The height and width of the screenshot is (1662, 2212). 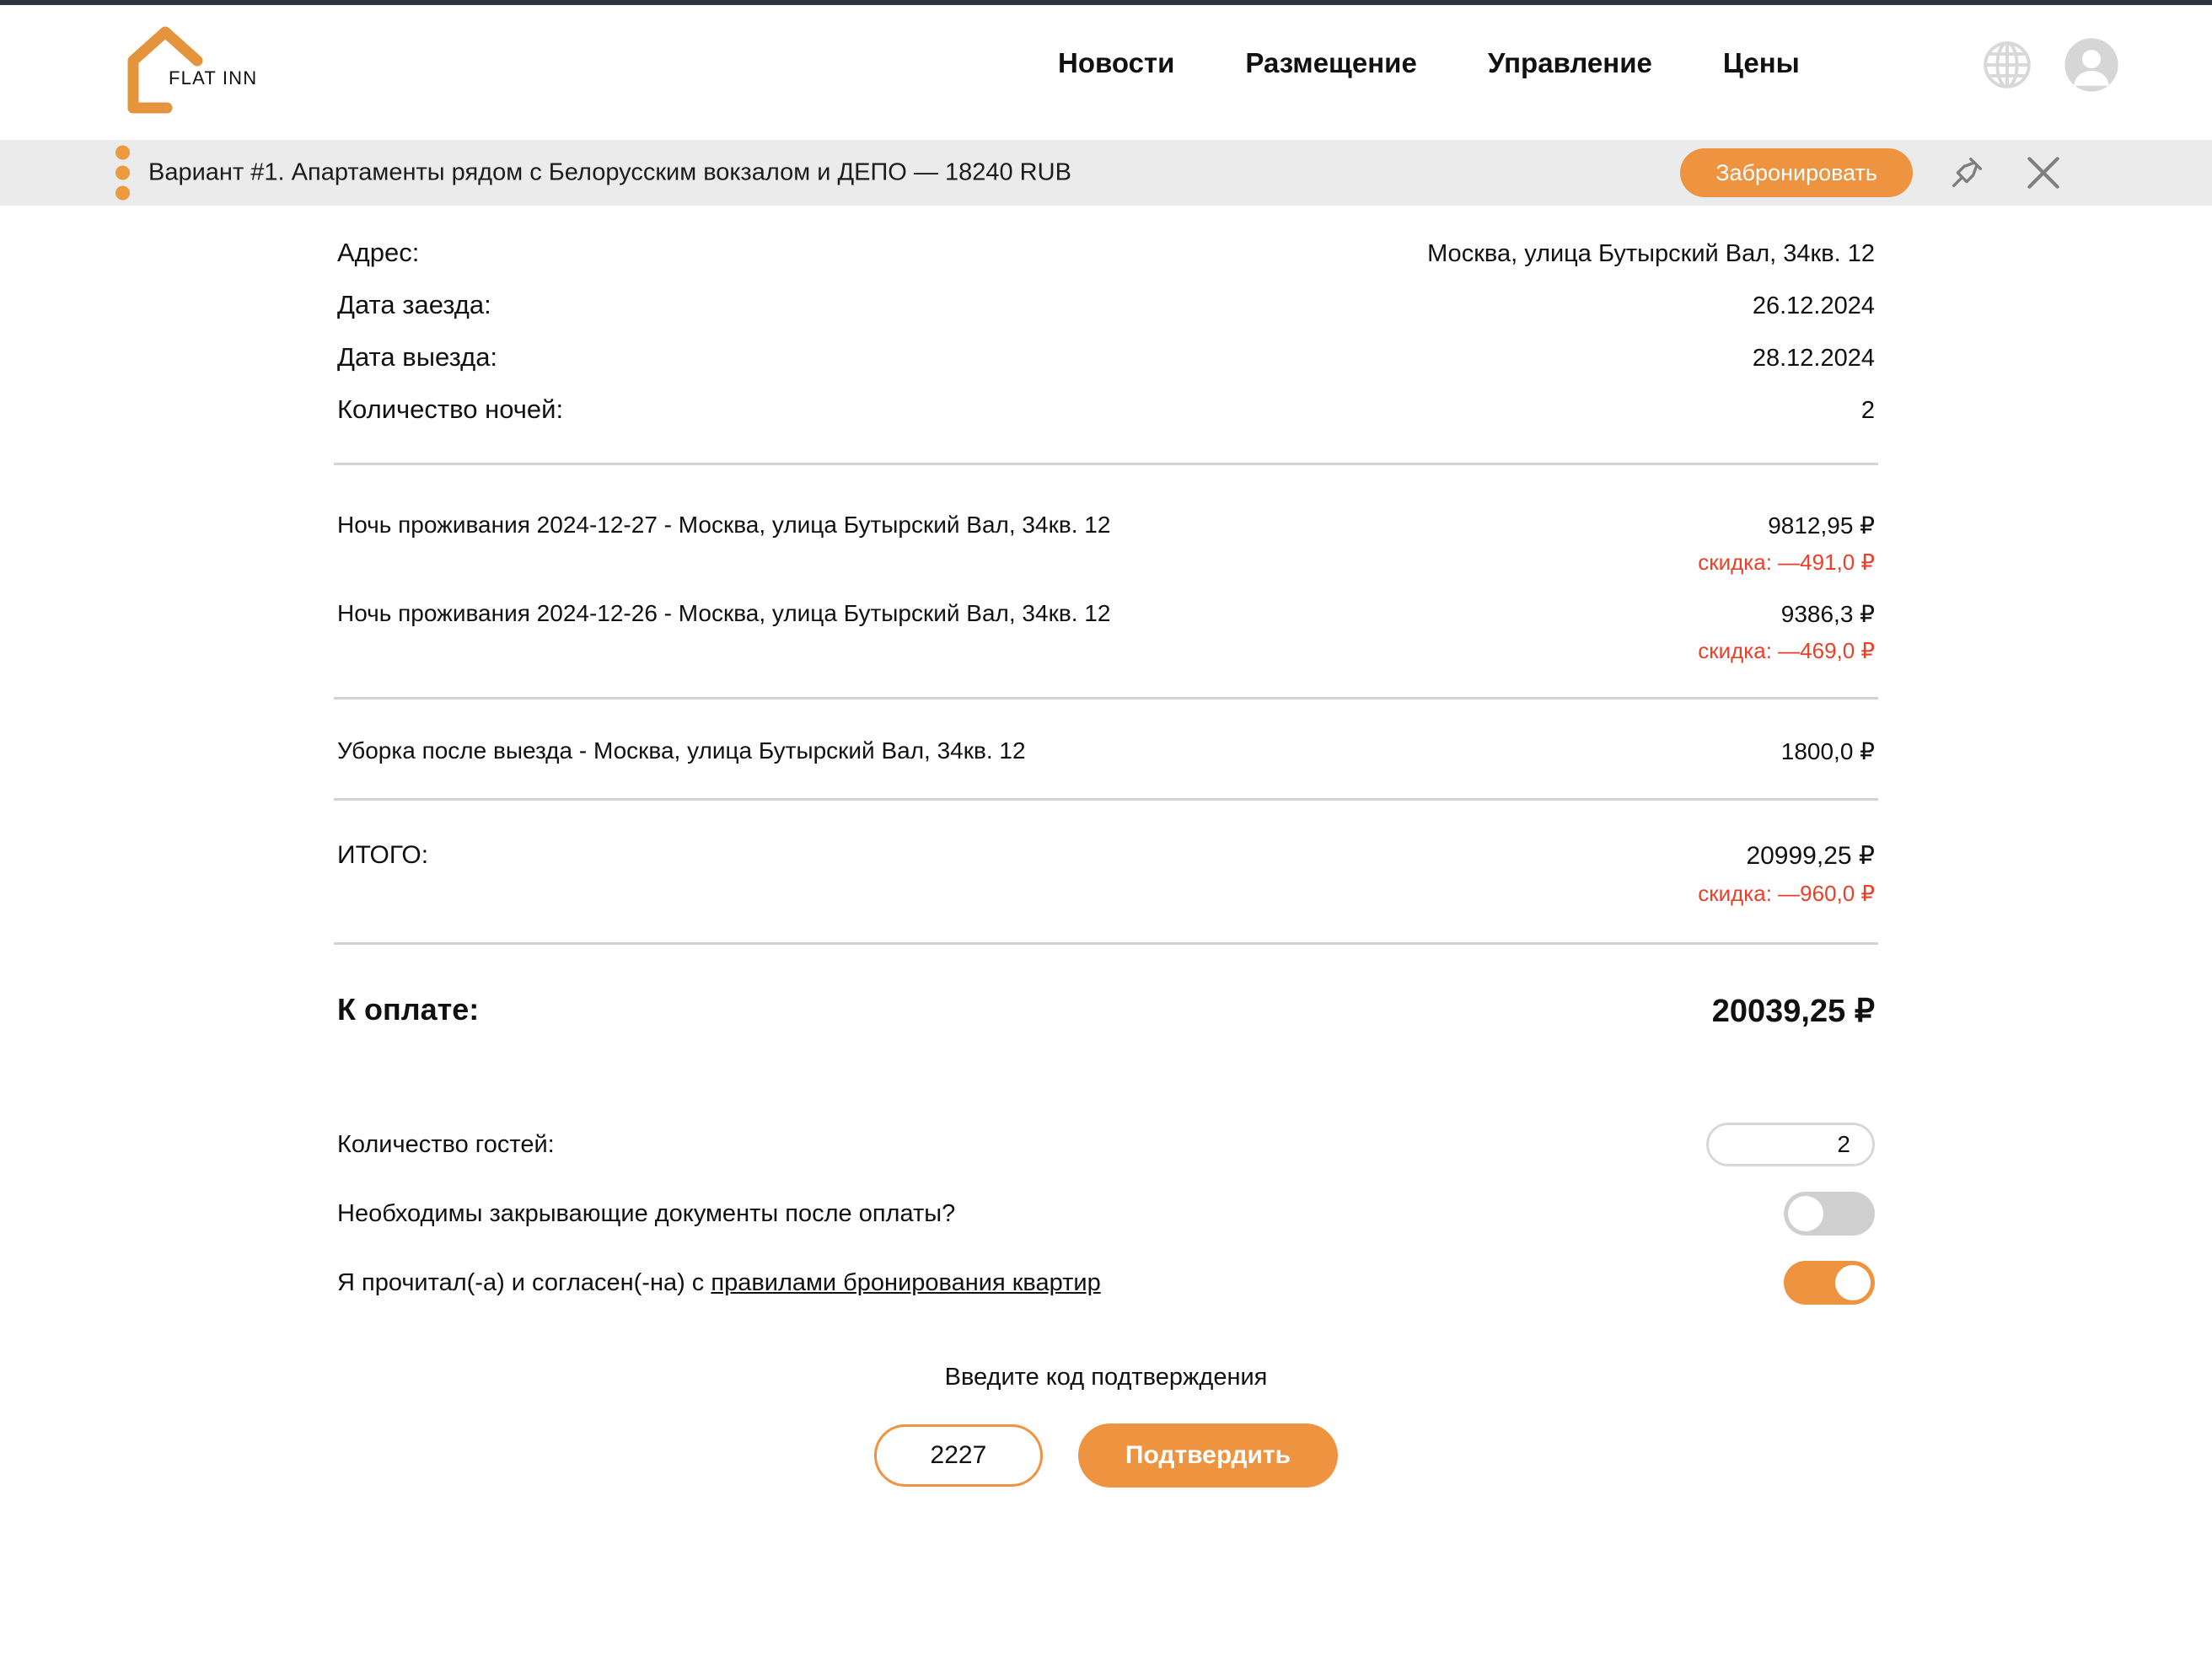 What do you see at coordinates (1793, 1011) in the screenshot?
I see `payable-price: 20039,25 ₽` at bounding box center [1793, 1011].